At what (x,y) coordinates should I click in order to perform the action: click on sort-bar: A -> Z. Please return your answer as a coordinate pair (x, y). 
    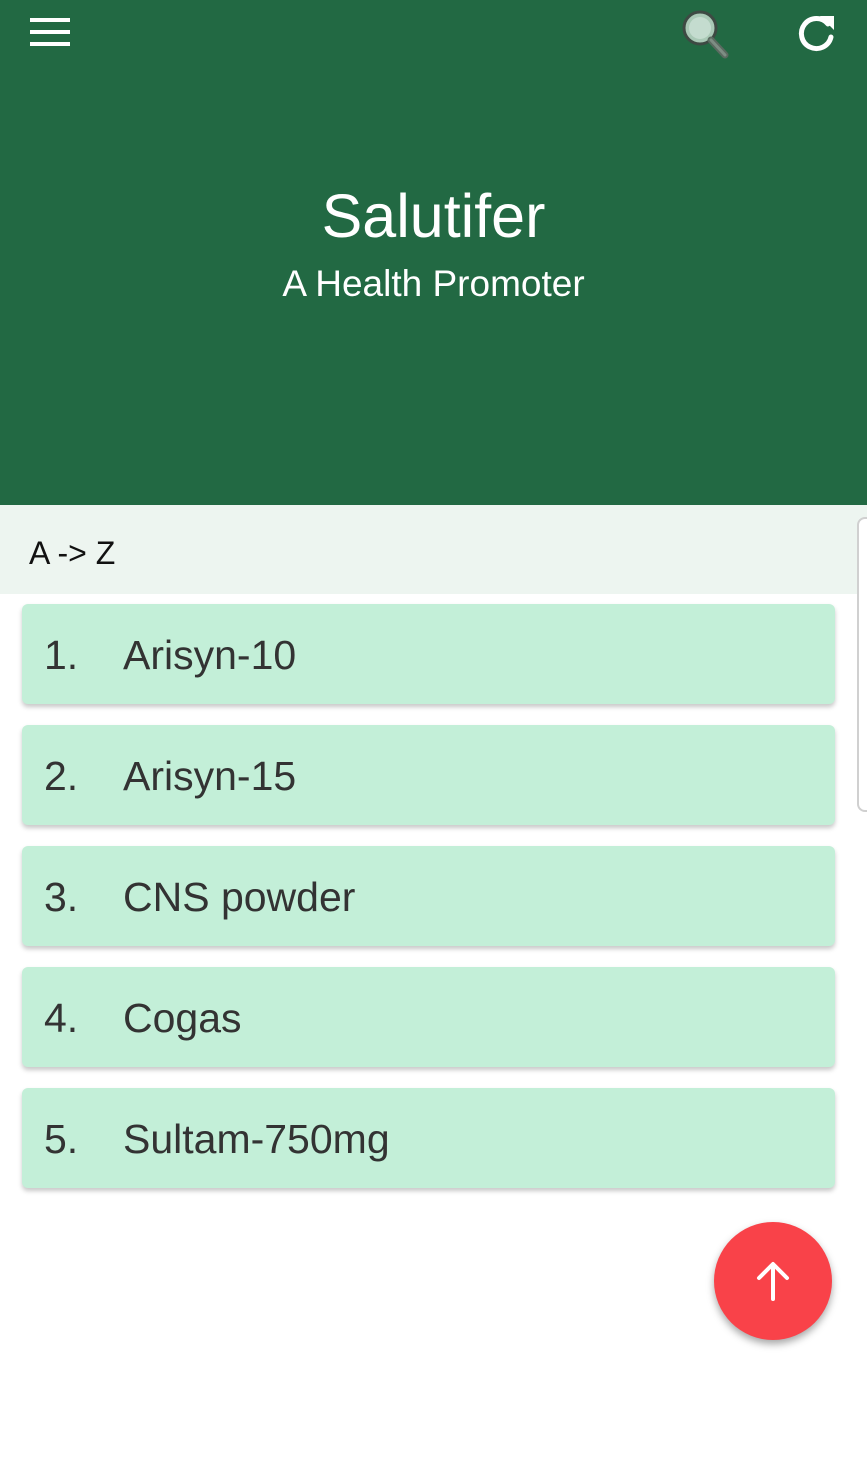
    Looking at the image, I should click on (433, 549).